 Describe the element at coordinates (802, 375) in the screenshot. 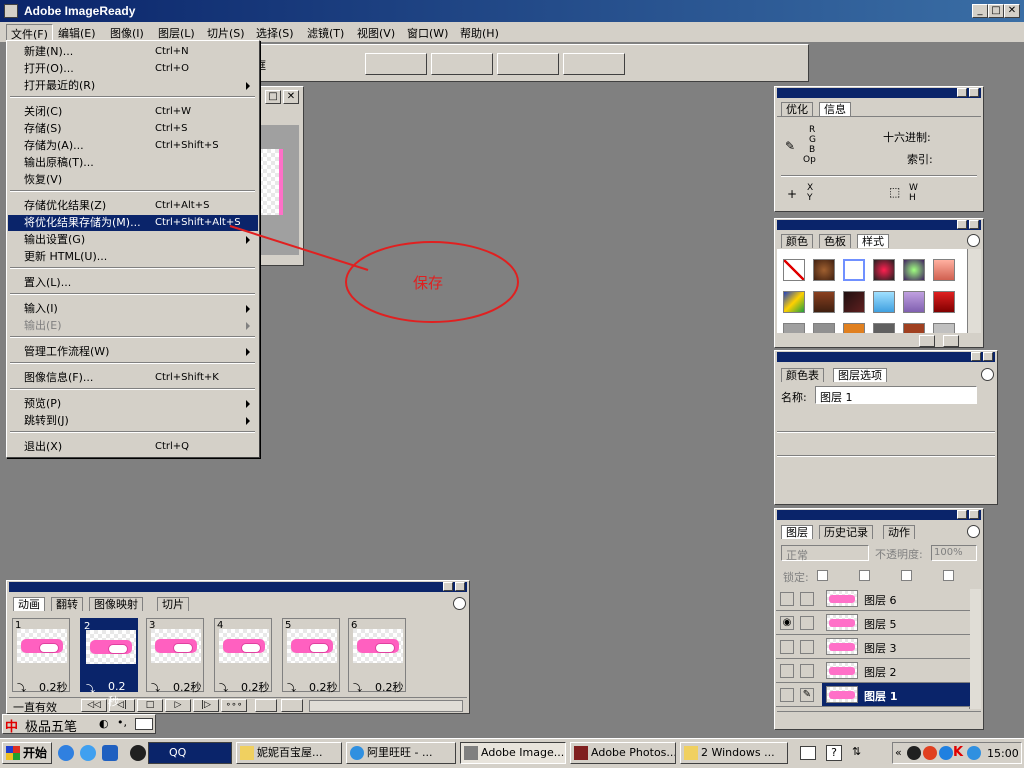

I see `tab-color-table: 颜色表` at that location.